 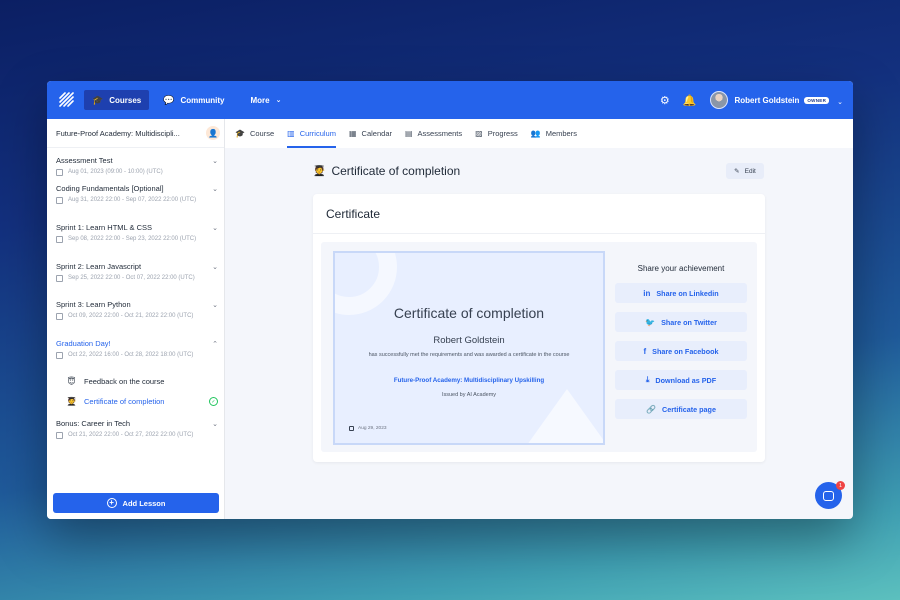 What do you see at coordinates (98, 99) in the screenshot?
I see `graduation-cap-icon: 🎓` at bounding box center [98, 99].